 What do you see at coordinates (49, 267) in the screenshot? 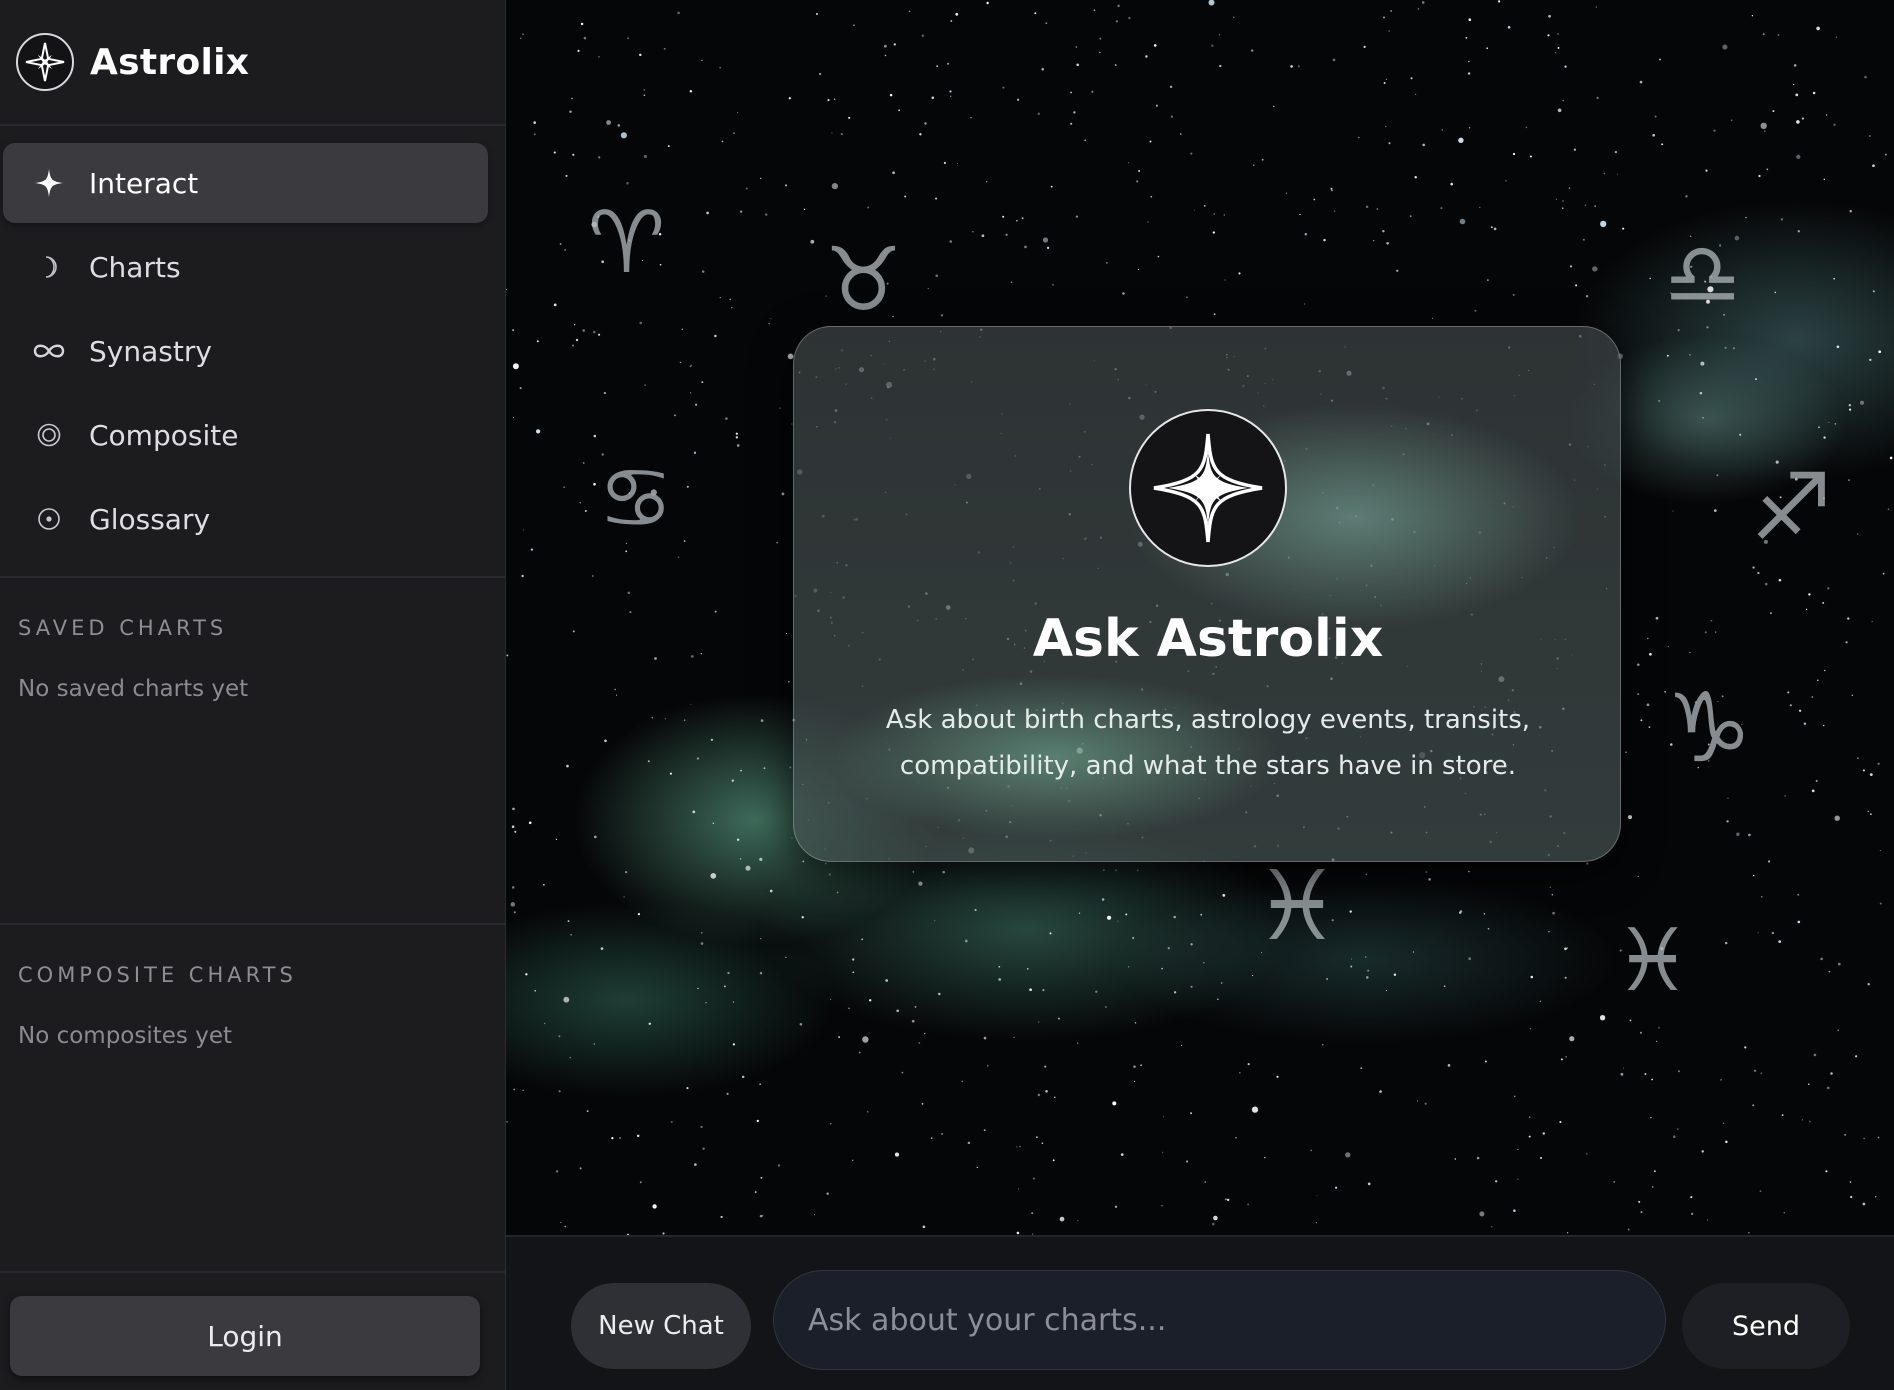
I see `moon-icon` at bounding box center [49, 267].